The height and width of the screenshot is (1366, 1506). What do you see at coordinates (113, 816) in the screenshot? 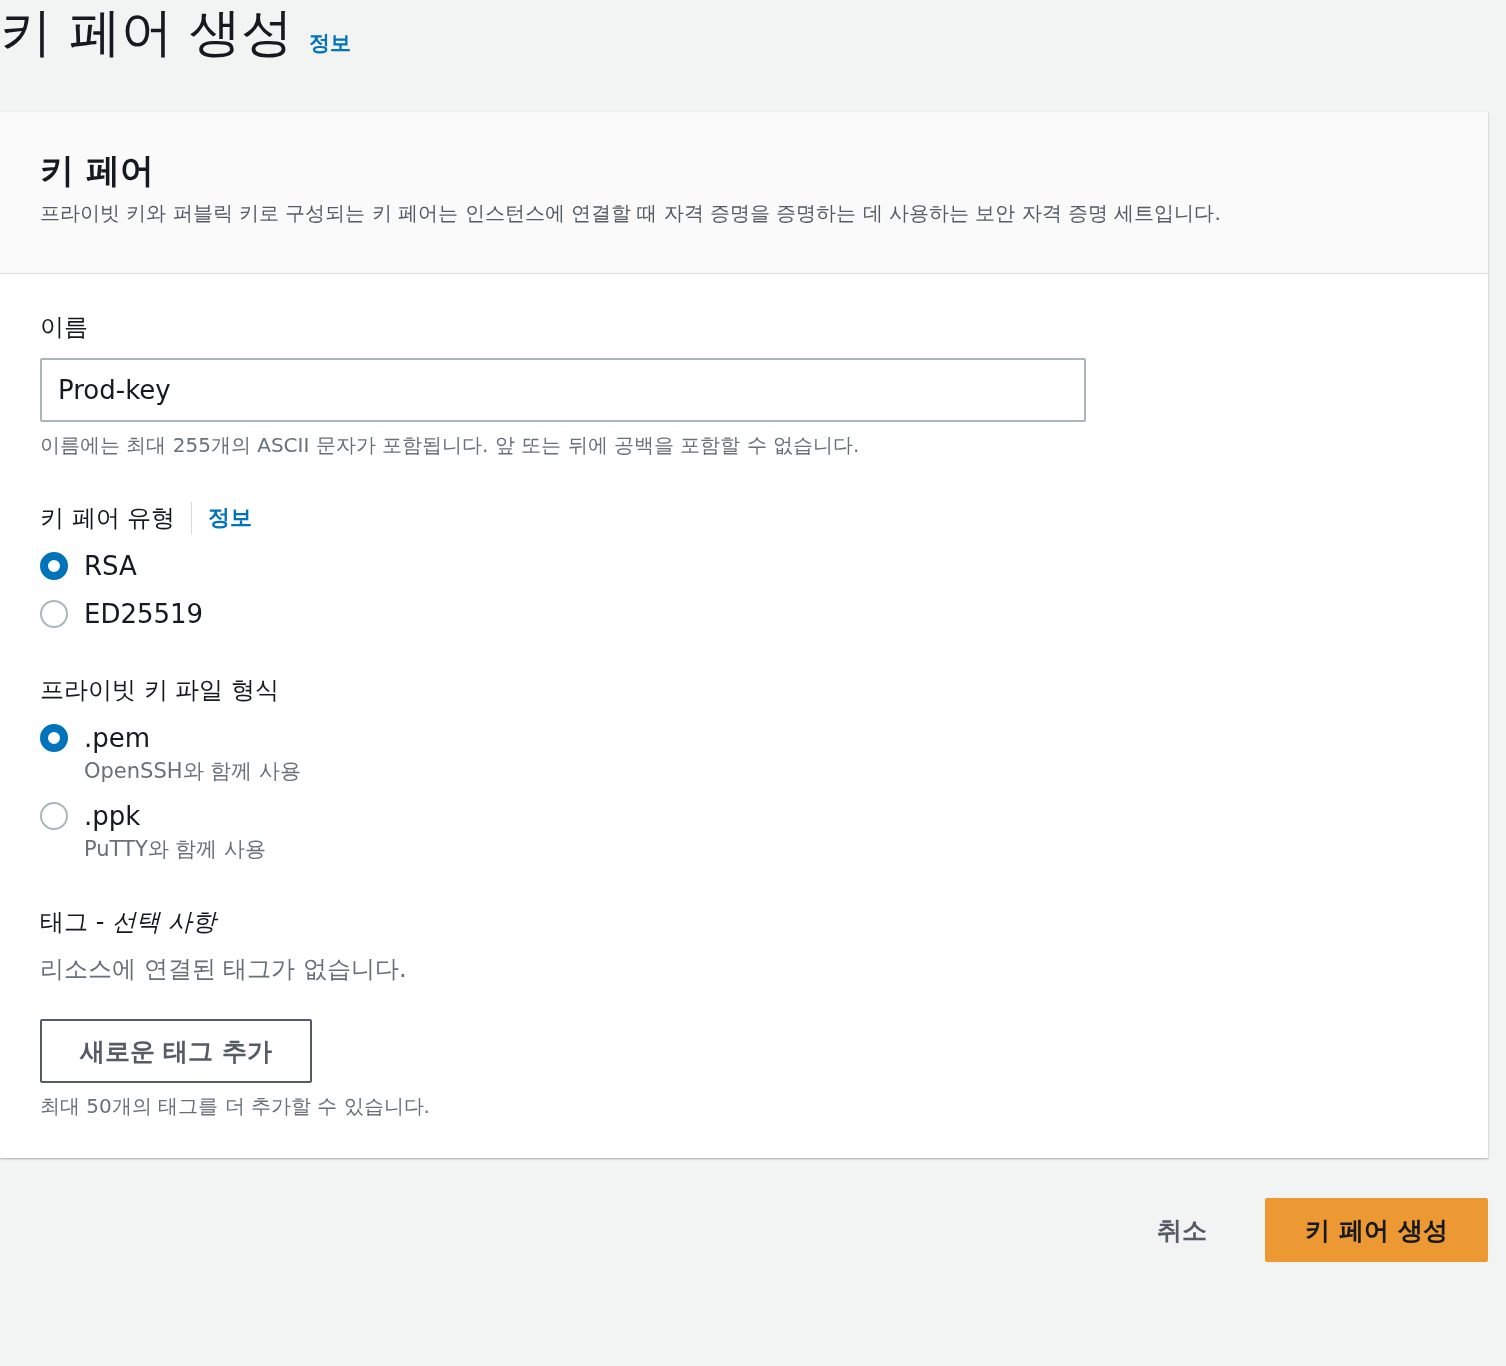
I see `radio-label: .ppk` at bounding box center [113, 816].